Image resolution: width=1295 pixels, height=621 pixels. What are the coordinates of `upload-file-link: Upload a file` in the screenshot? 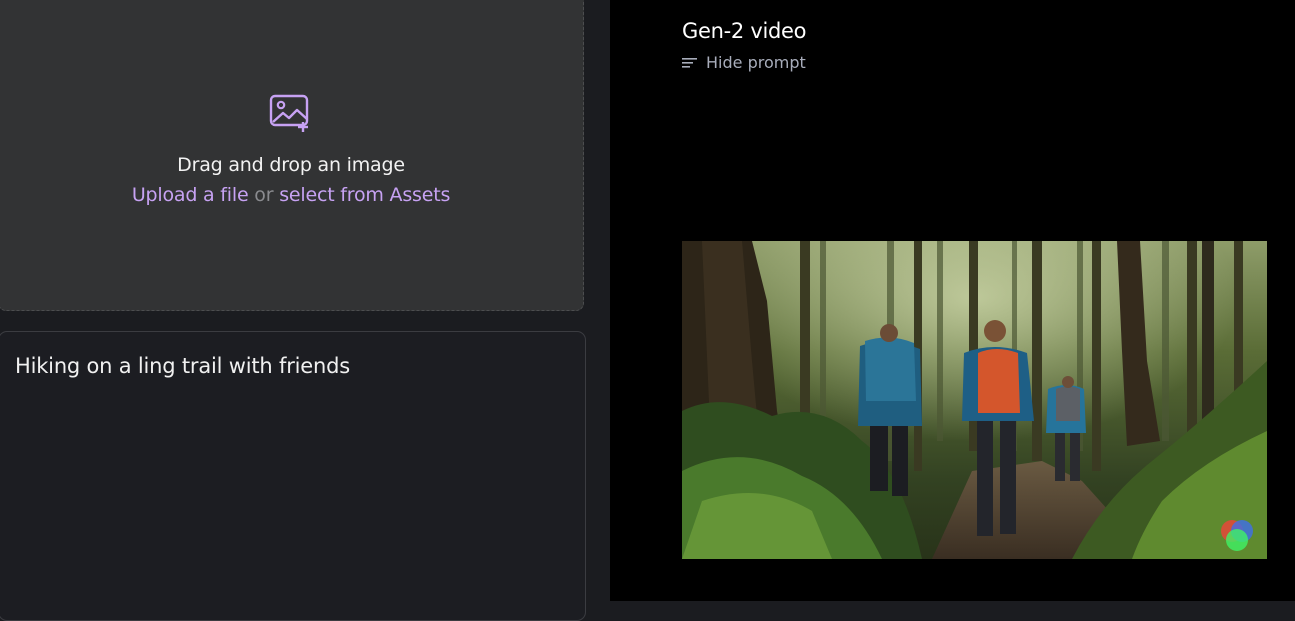 It's located at (190, 195).